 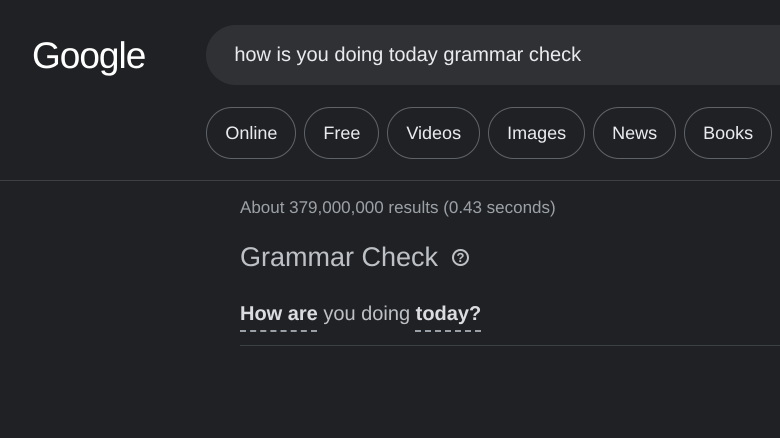 I want to click on grammar-check-title: Grammar Check, so click(x=339, y=257).